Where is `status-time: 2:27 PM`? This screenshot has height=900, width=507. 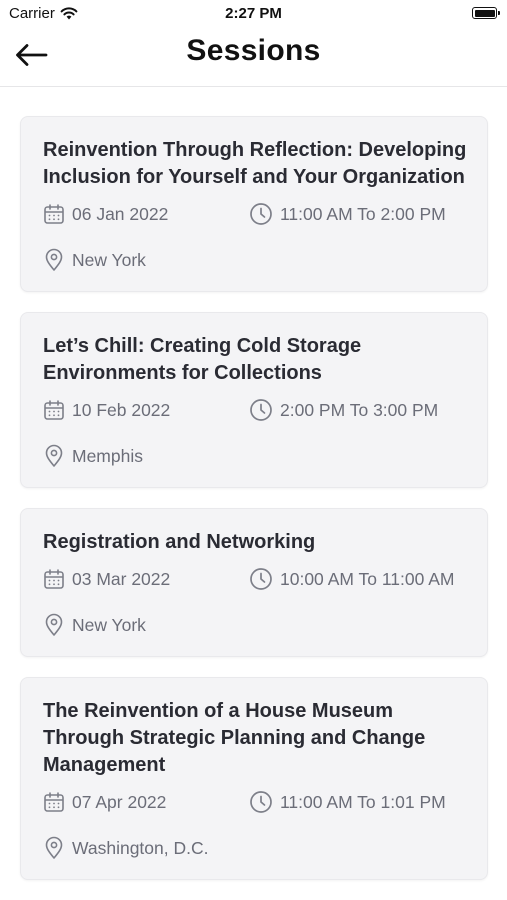 status-time: 2:27 PM is located at coordinates (253, 13).